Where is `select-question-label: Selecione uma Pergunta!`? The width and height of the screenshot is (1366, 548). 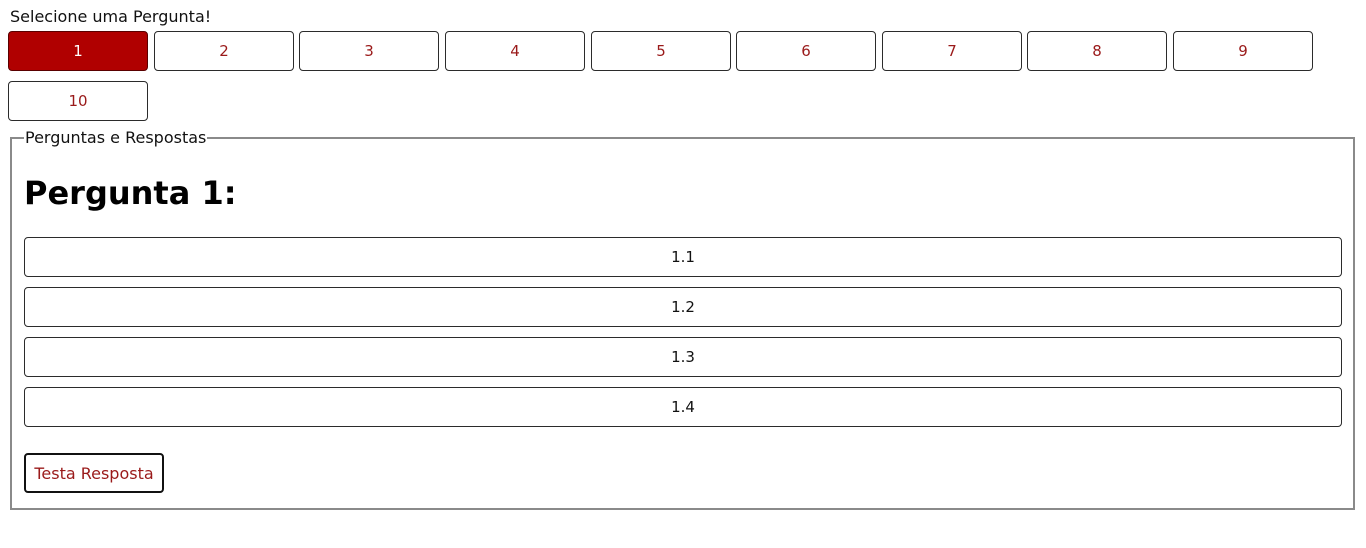
select-question-label: Selecione uma Pergunta! is located at coordinates (111, 16).